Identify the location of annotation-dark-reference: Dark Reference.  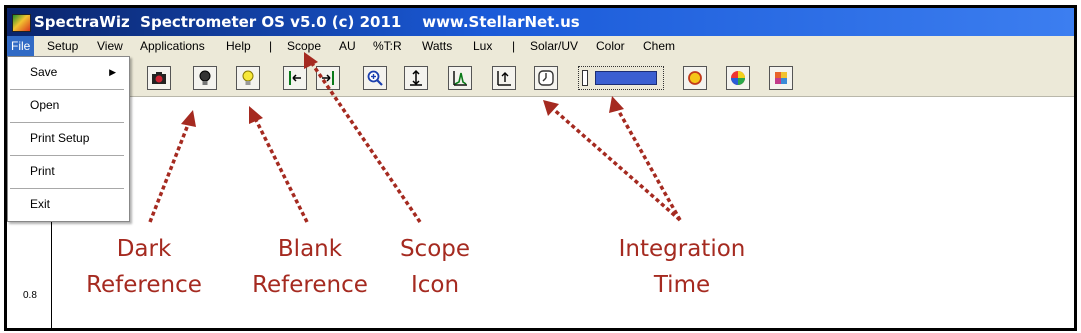
(144, 267).